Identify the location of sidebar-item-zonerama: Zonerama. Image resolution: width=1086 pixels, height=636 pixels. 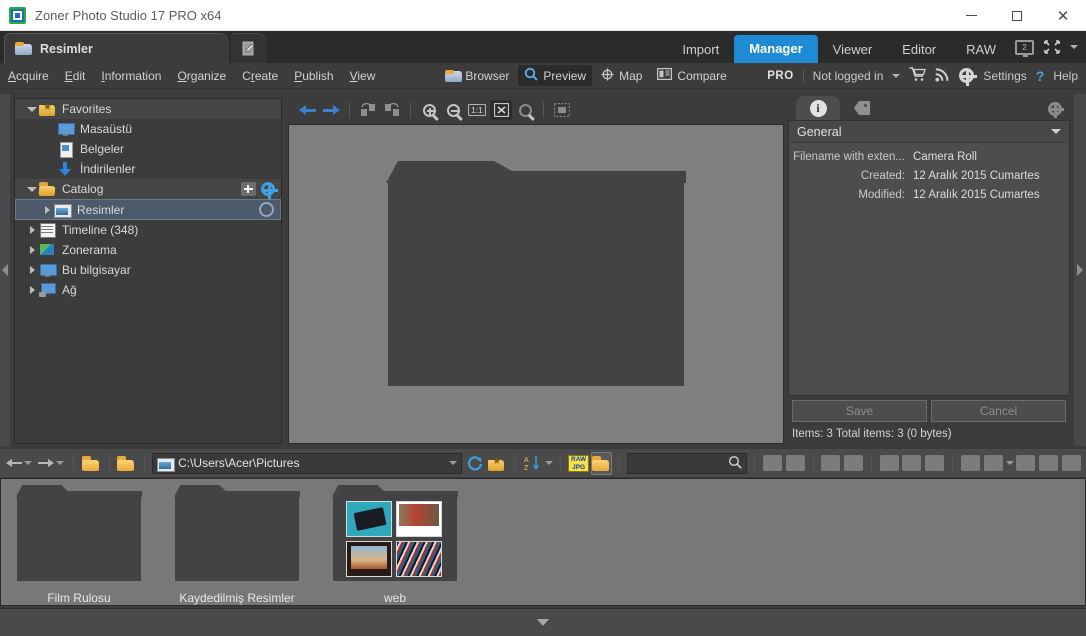
(148, 250).